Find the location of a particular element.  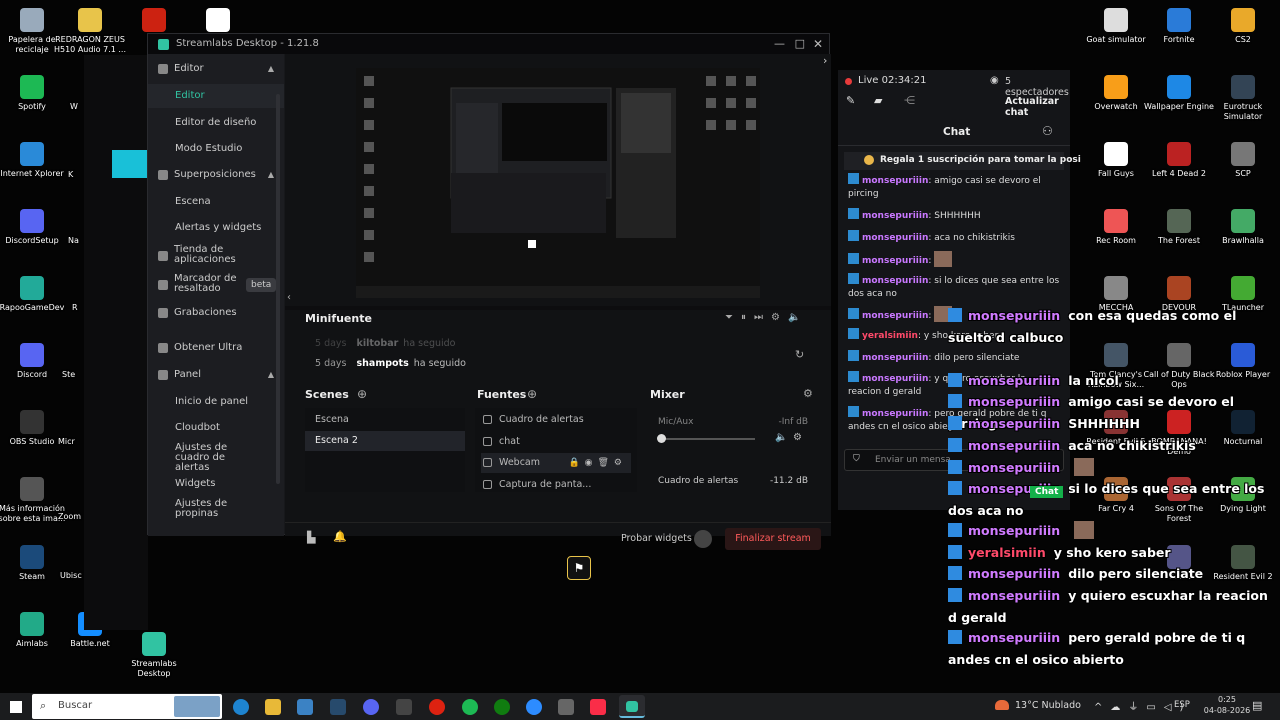

sidebar-item: Inicio de panel is located at coordinates (216, 402).